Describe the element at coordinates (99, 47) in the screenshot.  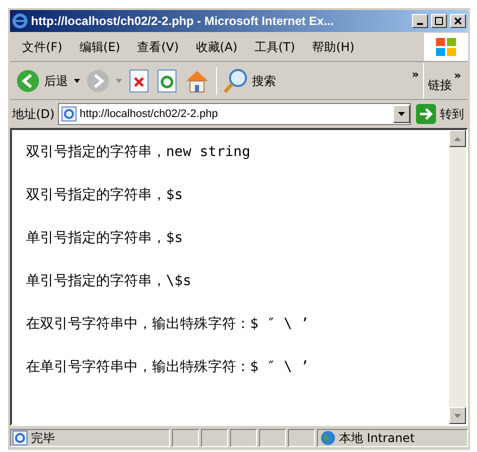
I see `menu-item: 编辑(E)` at that location.